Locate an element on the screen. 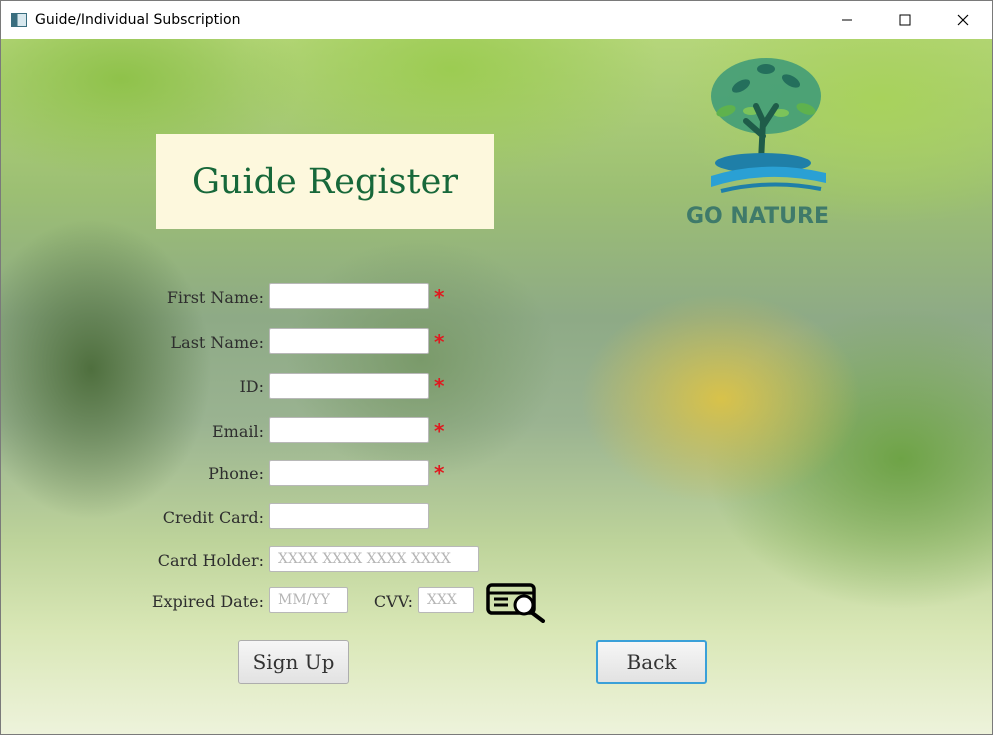 The height and width of the screenshot is (735, 993). page-title-box: Guide Register is located at coordinates (325, 181).